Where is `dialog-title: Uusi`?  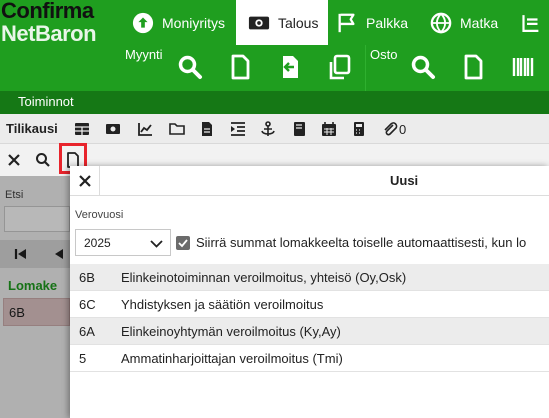 dialog-title: Uusi is located at coordinates (404, 180).